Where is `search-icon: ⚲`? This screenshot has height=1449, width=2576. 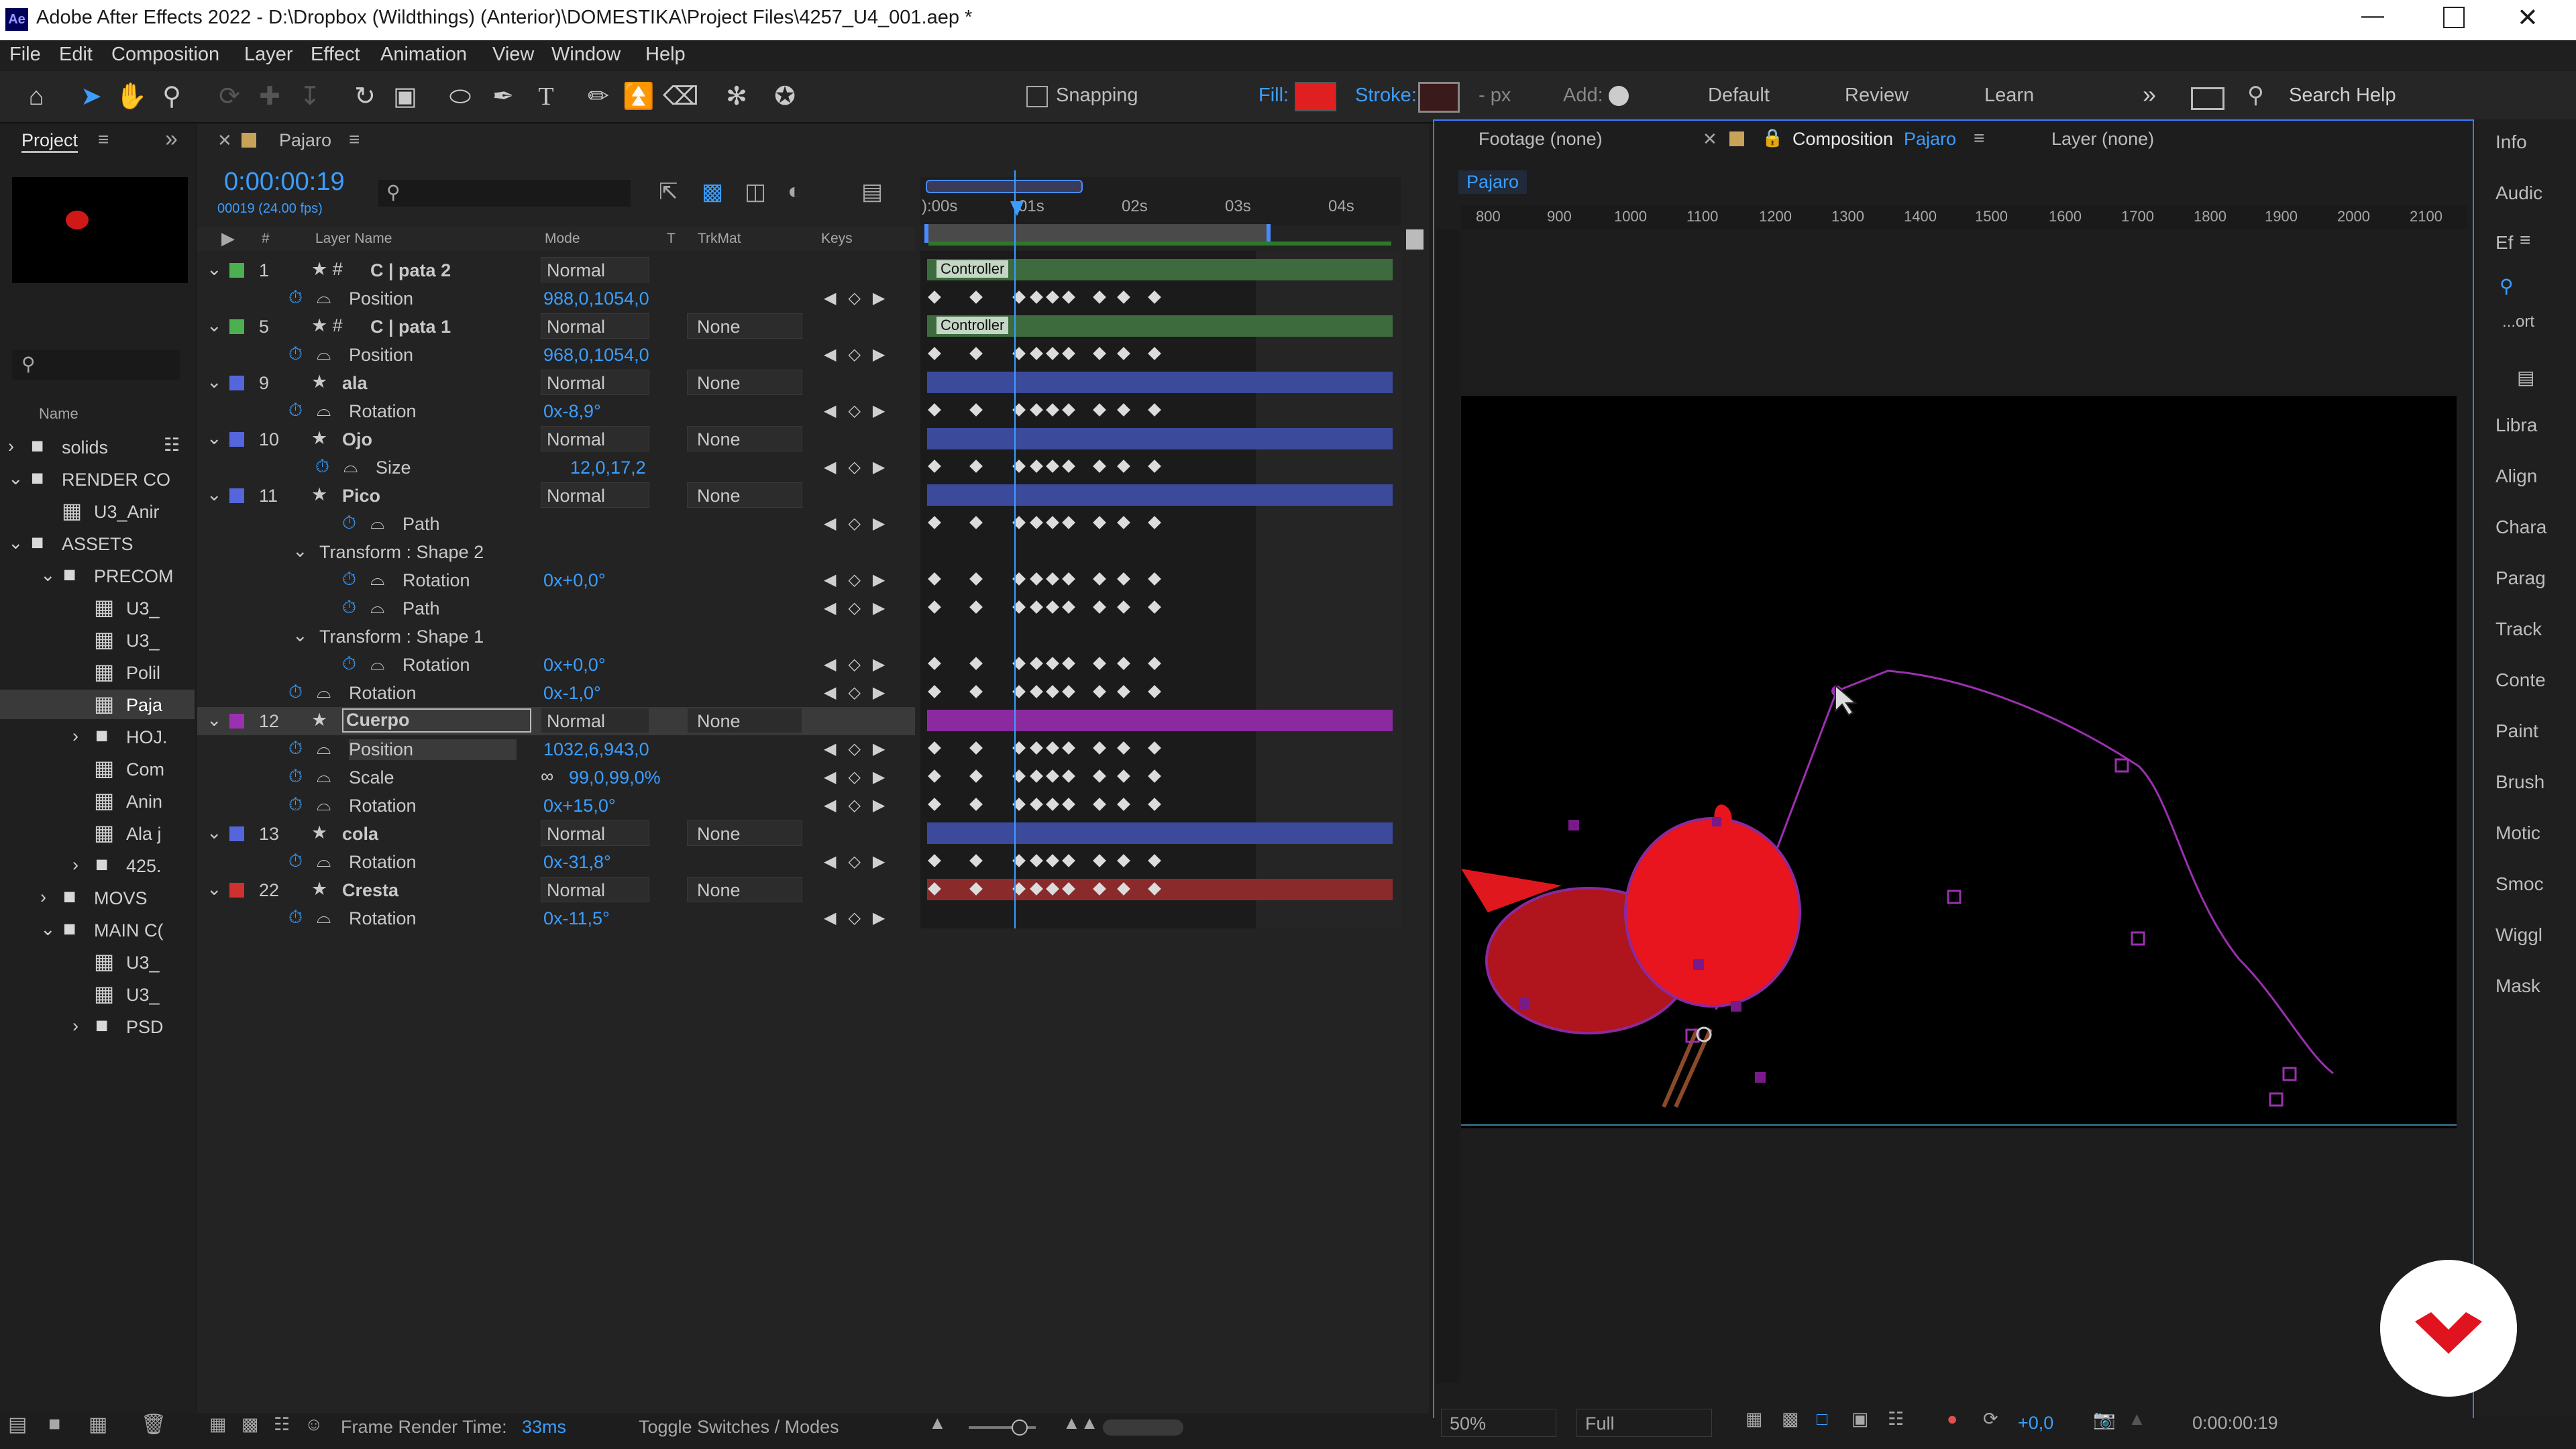
search-icon: ⚲ is located at coordinates (2255, 95).